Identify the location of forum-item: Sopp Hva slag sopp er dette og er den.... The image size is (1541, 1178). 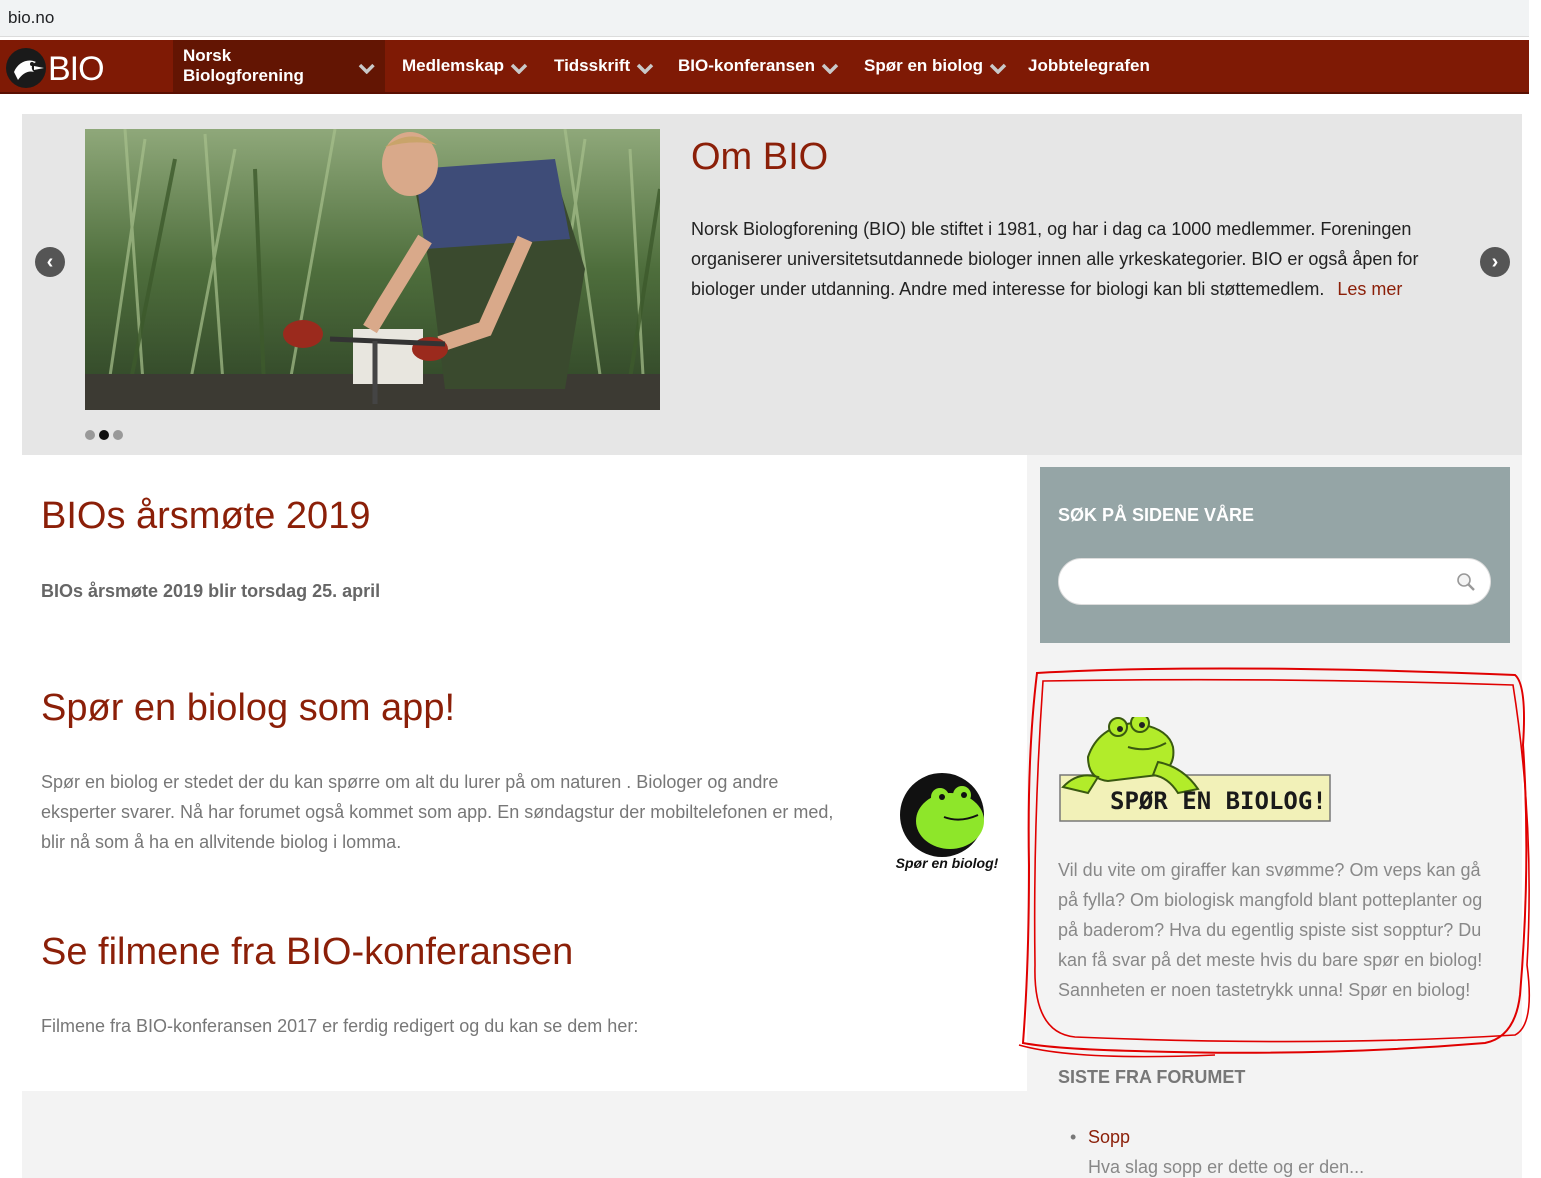
(1211, 1150).